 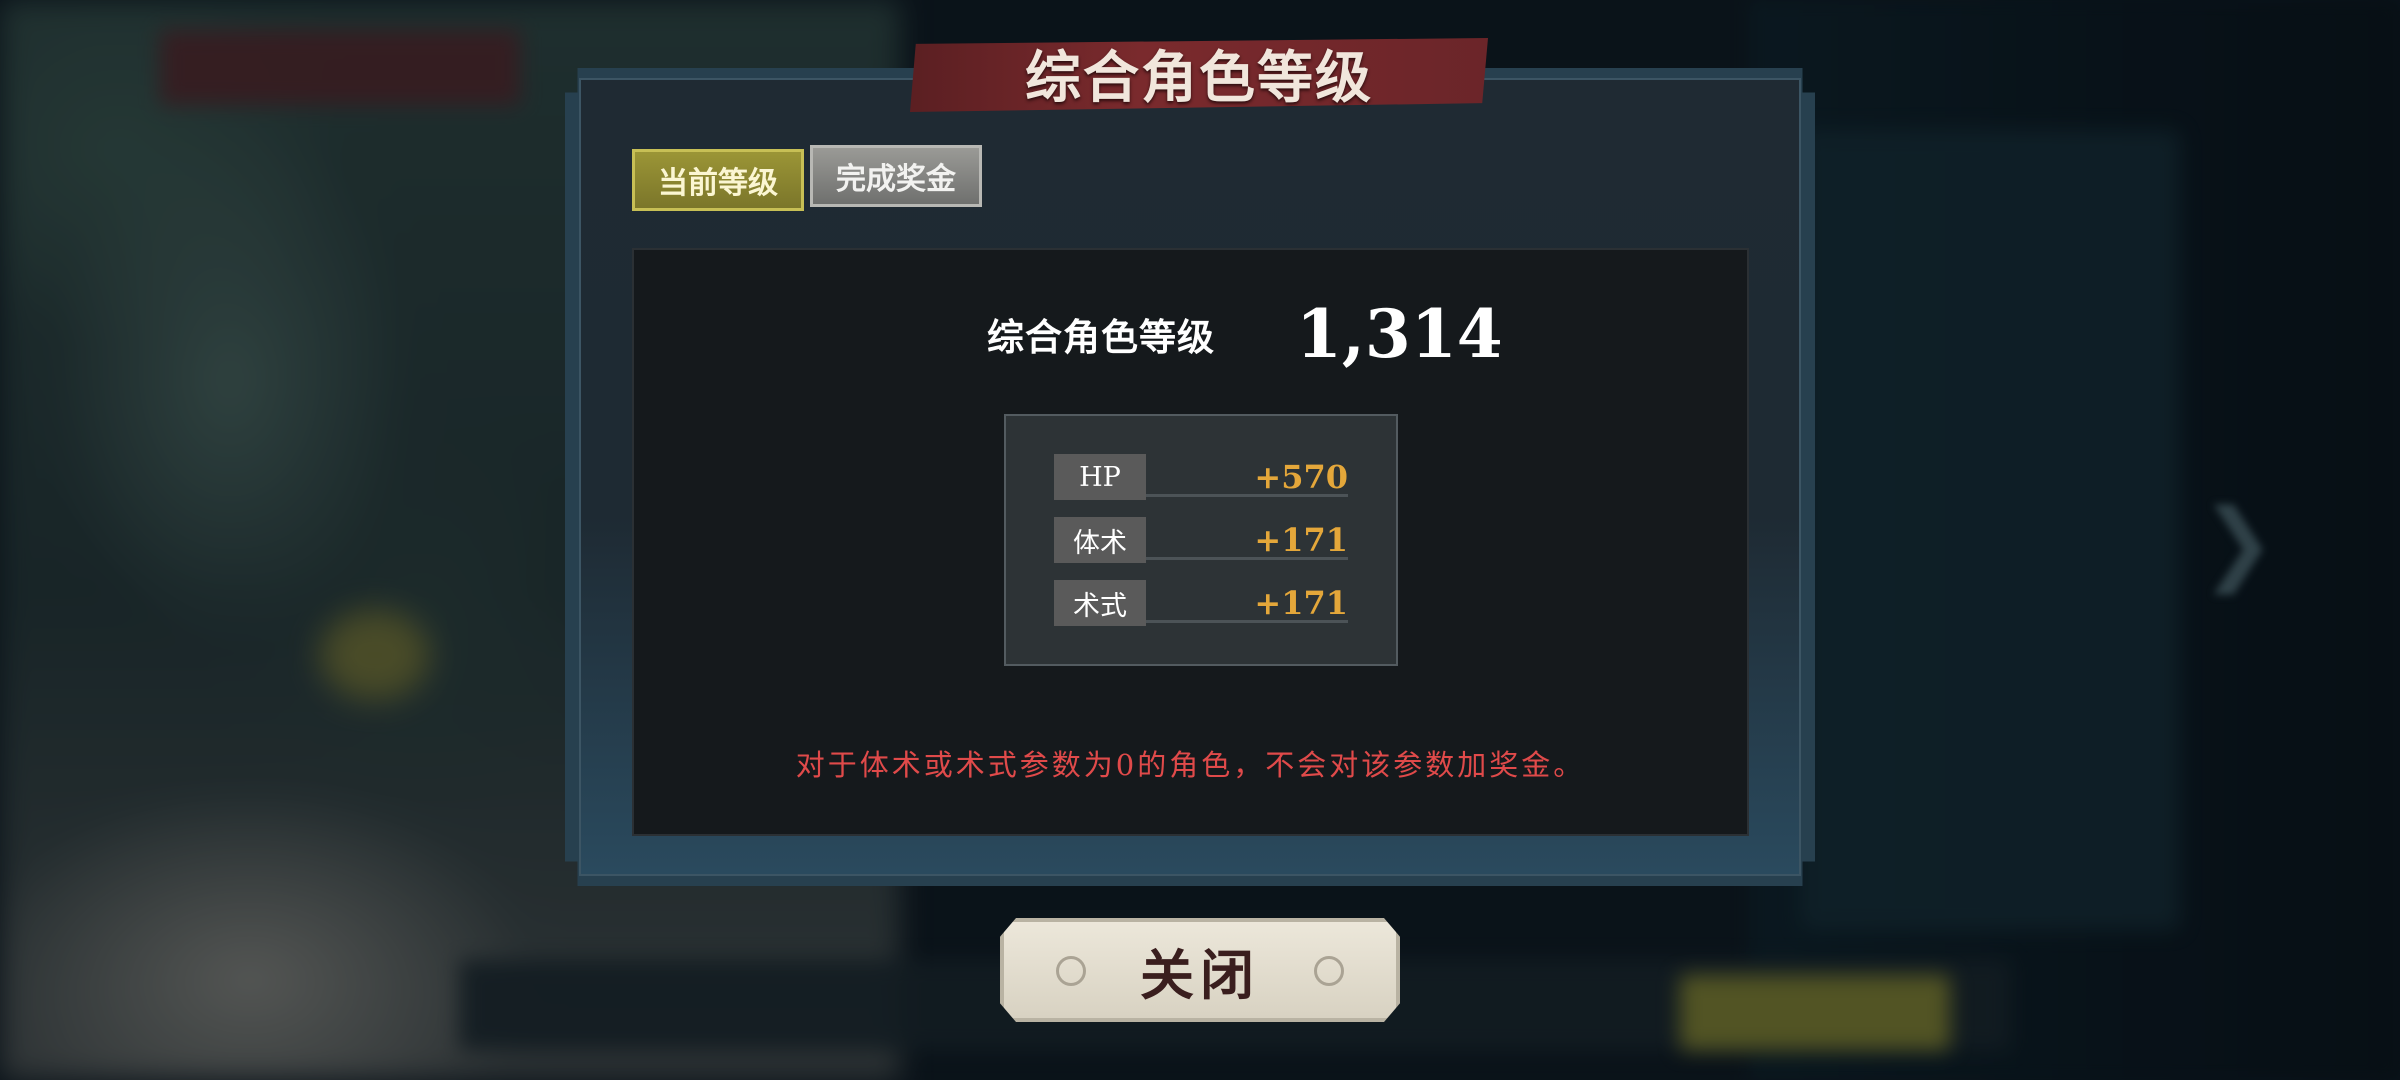 I want to click on tab-completion-bonus: 完成奖金, so click(x=896, y=176).